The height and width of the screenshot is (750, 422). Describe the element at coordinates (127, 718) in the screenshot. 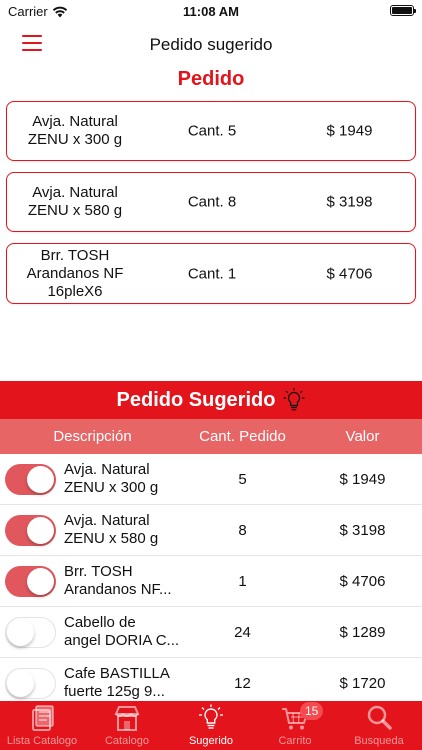

I see `store-icon` at that location.